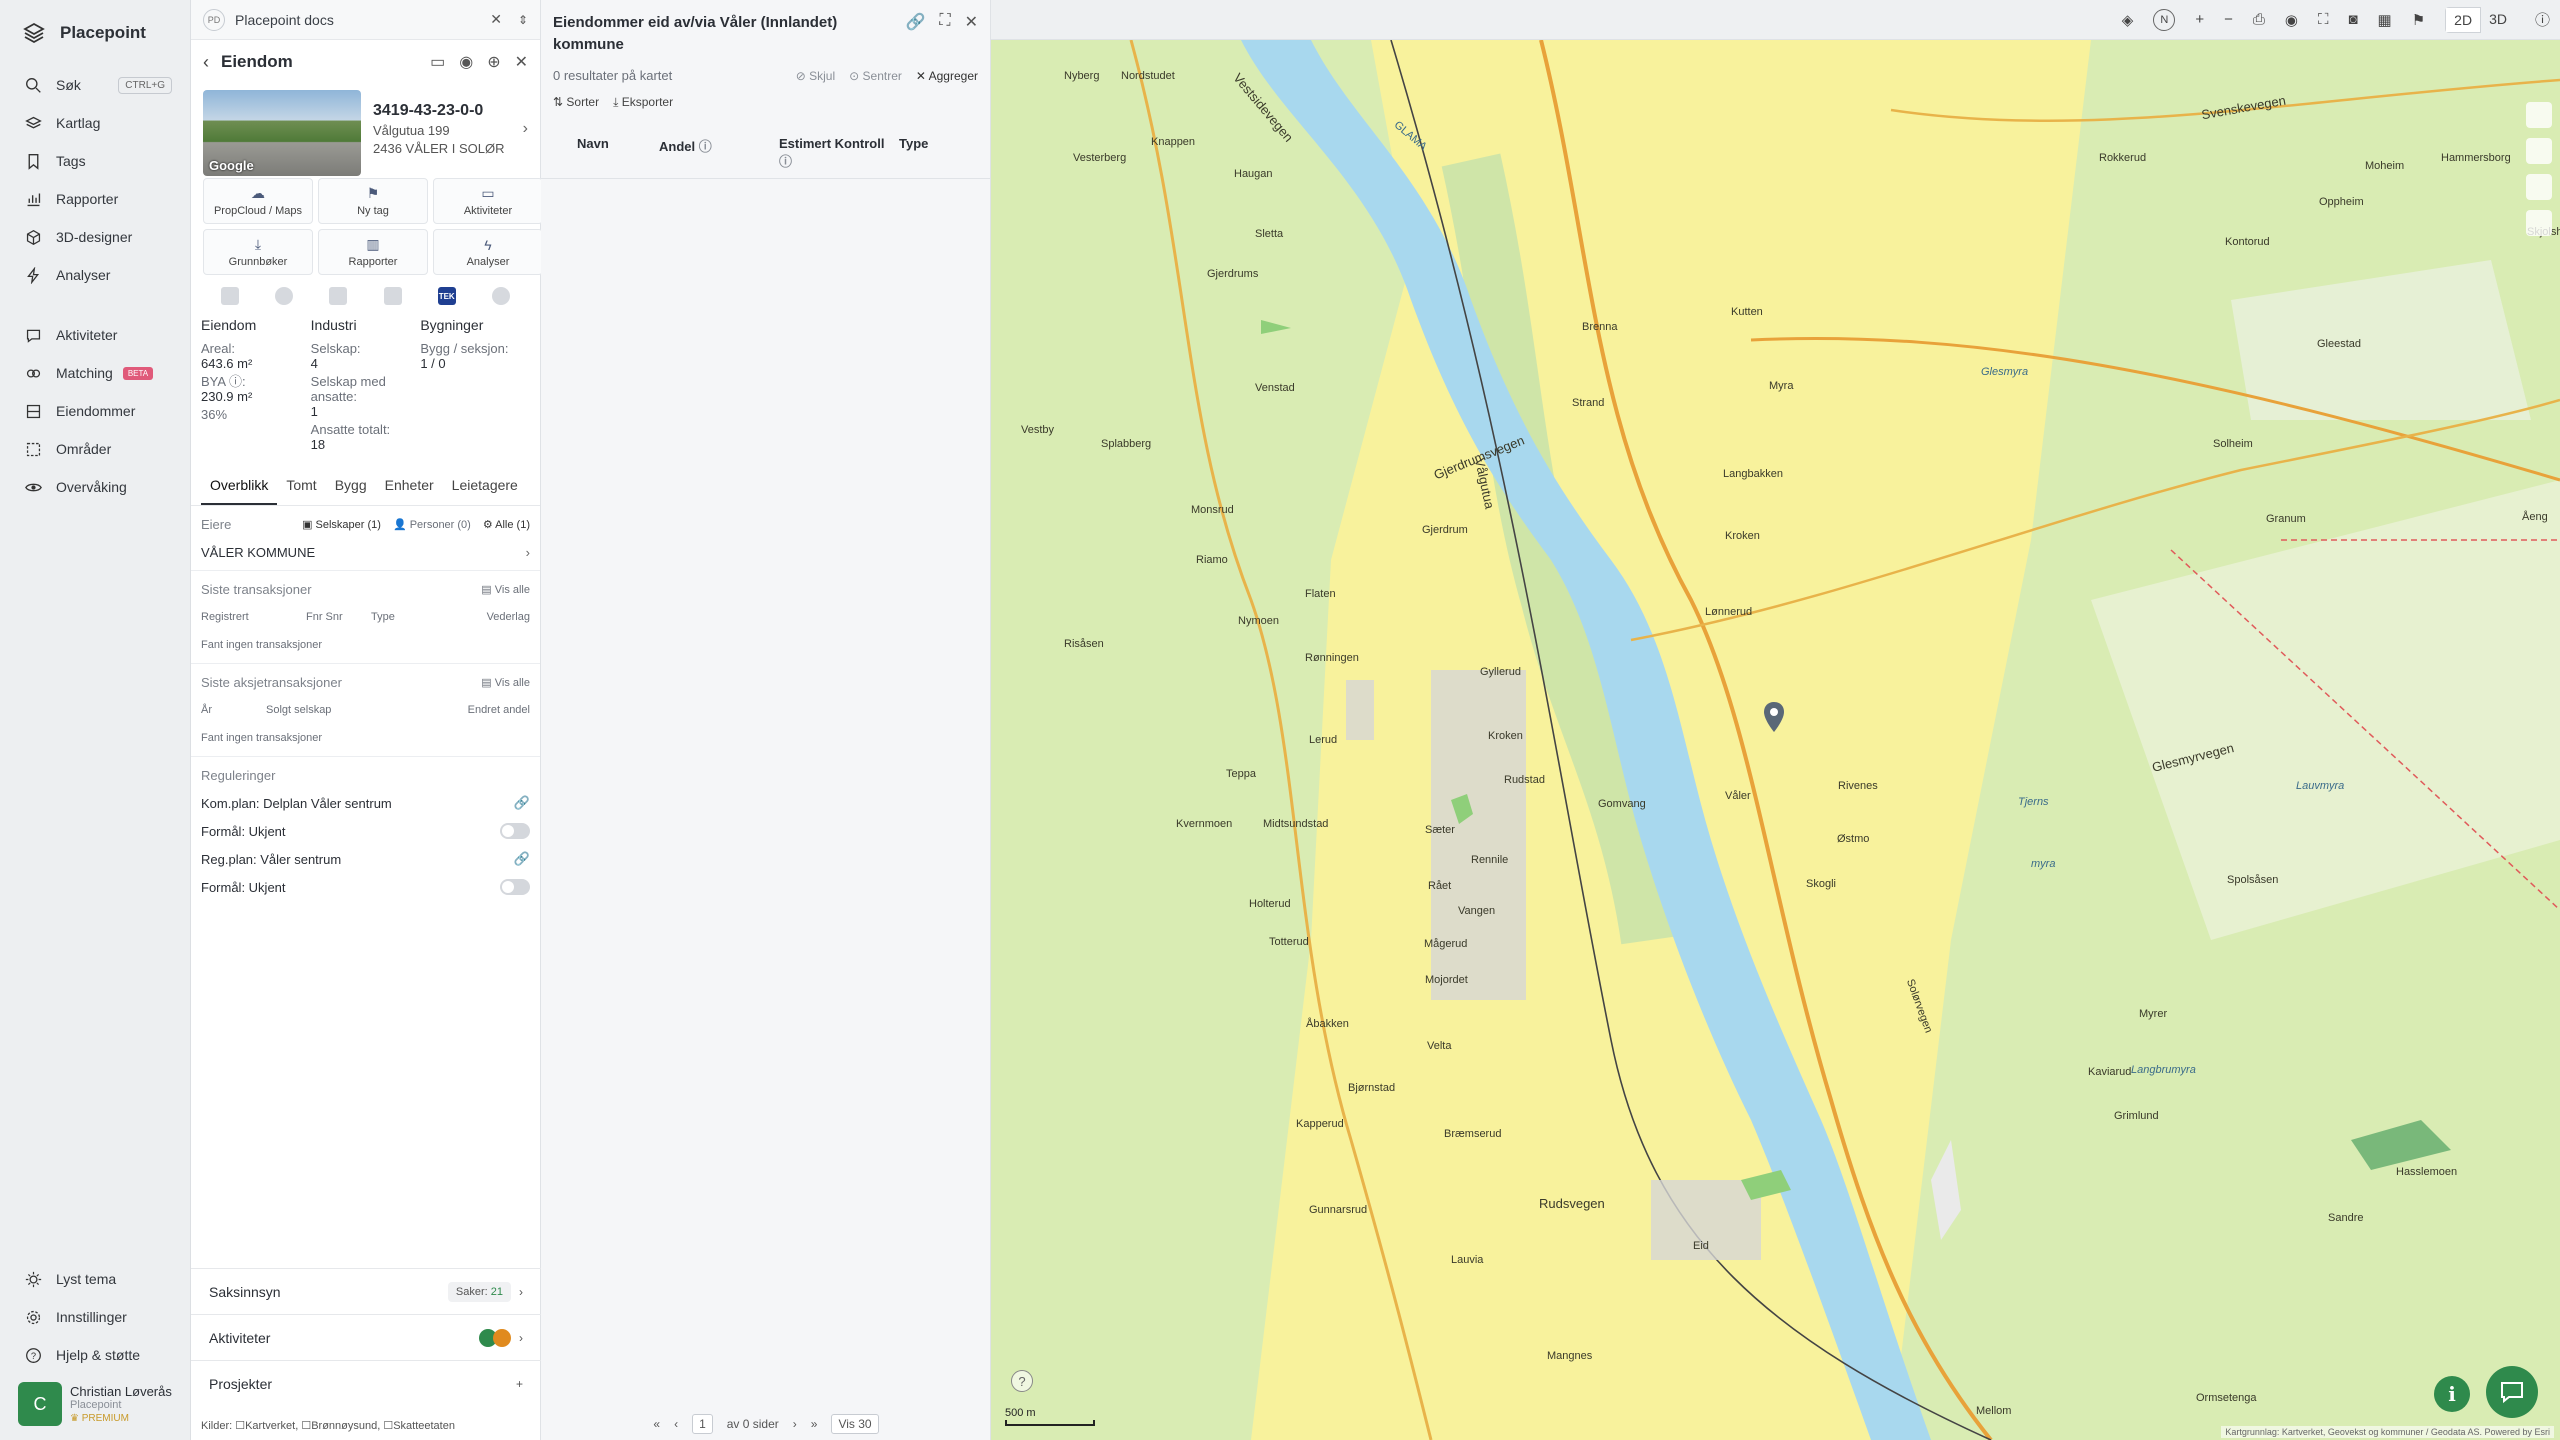 This screenshot has width=2560, height=1440. What do you see at coordinates (2452, 1394) in the screenshot?
I see `info-button: i` at bounding box center [2452, 1394].